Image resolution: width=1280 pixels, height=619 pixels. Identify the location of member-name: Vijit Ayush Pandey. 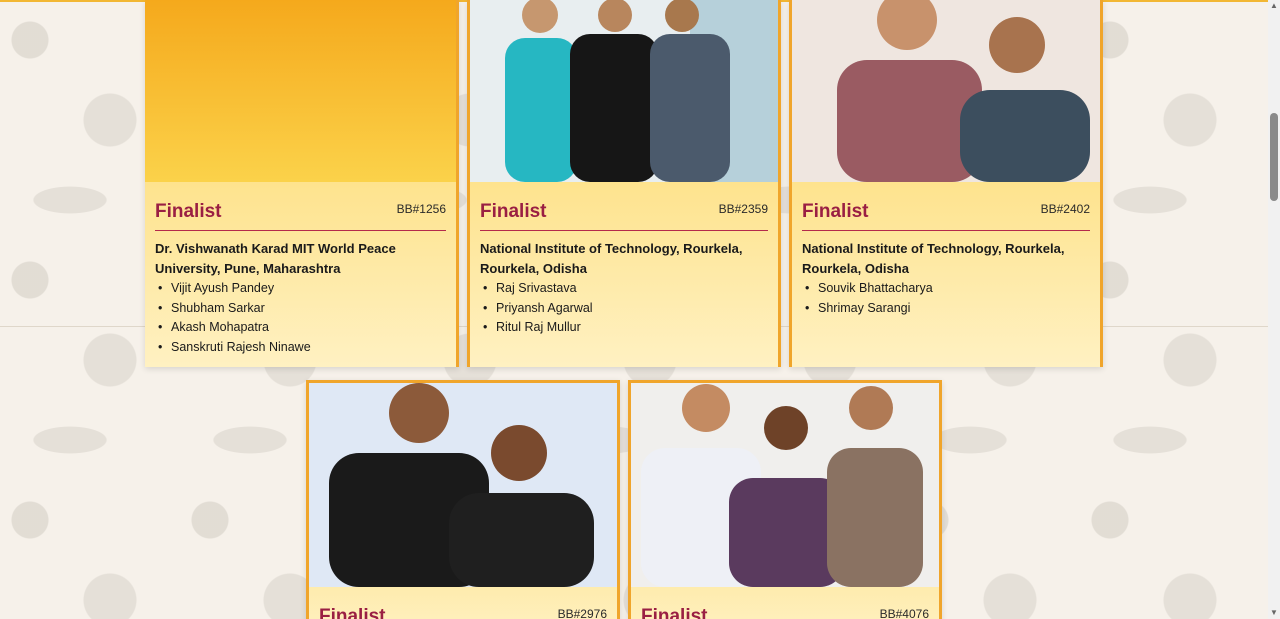
(300, 289).